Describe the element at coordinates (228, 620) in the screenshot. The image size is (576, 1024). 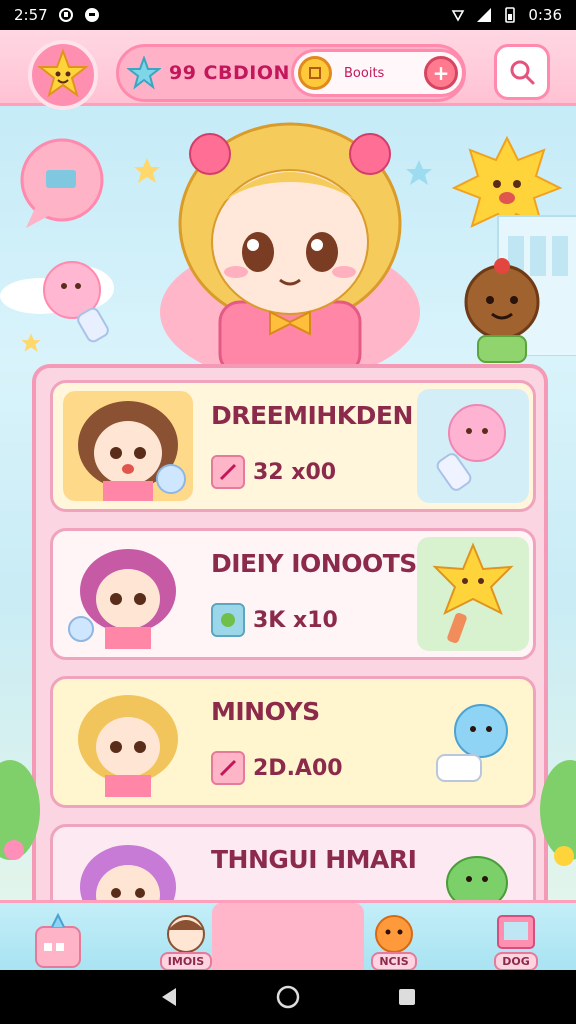
I see `leaf-icon` at that location.